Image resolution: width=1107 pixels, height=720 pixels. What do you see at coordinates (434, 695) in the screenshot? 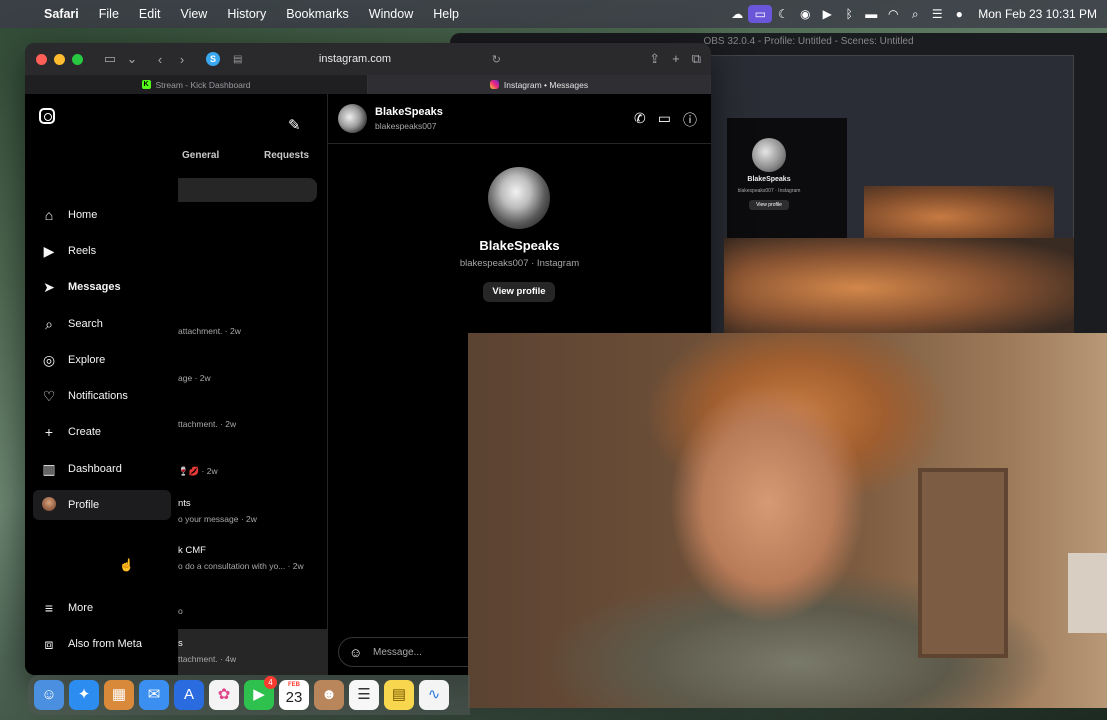
I see `freeform-icon: ∿` at bounding box center [434, 695].